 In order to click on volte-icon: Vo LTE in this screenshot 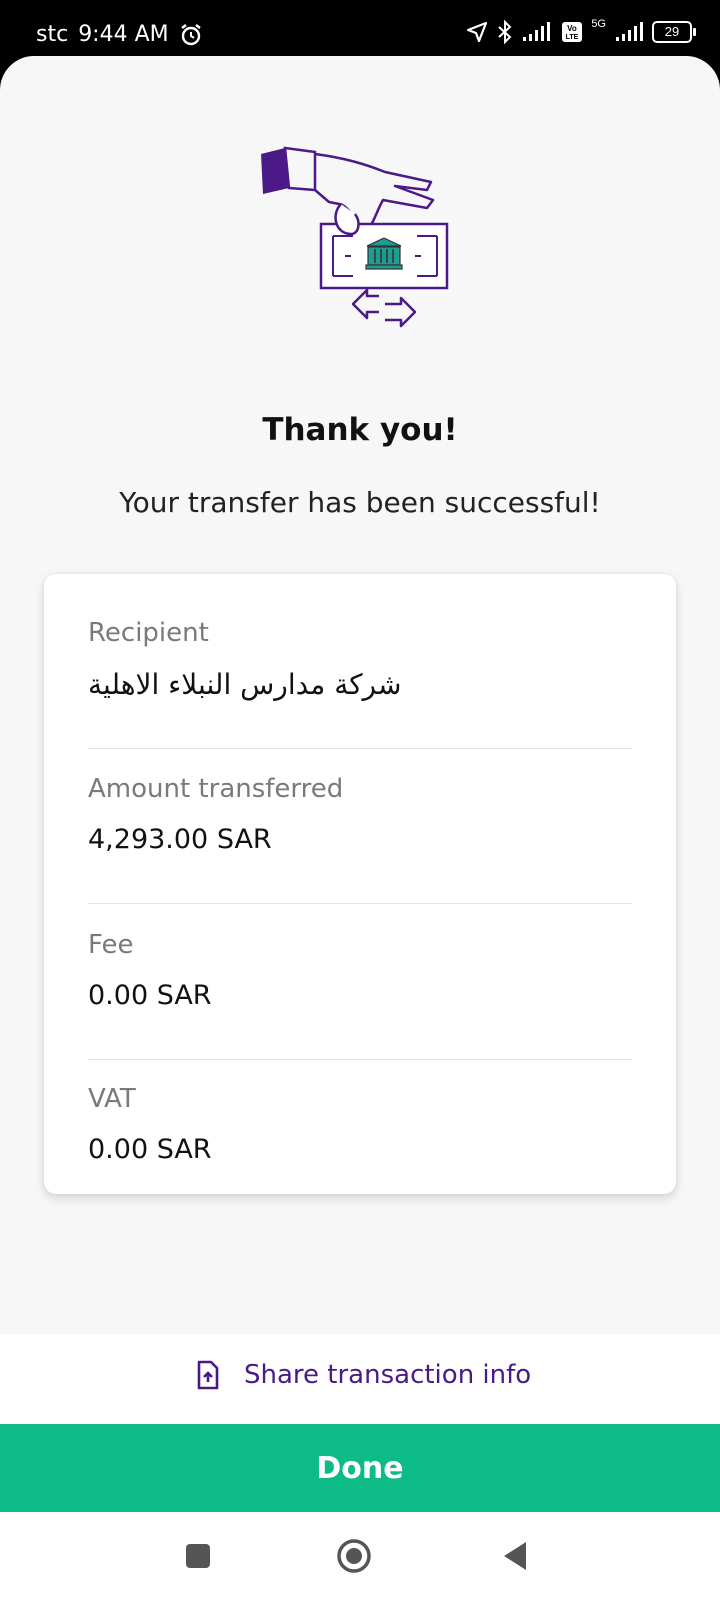, I will do `click(572, 32)`.